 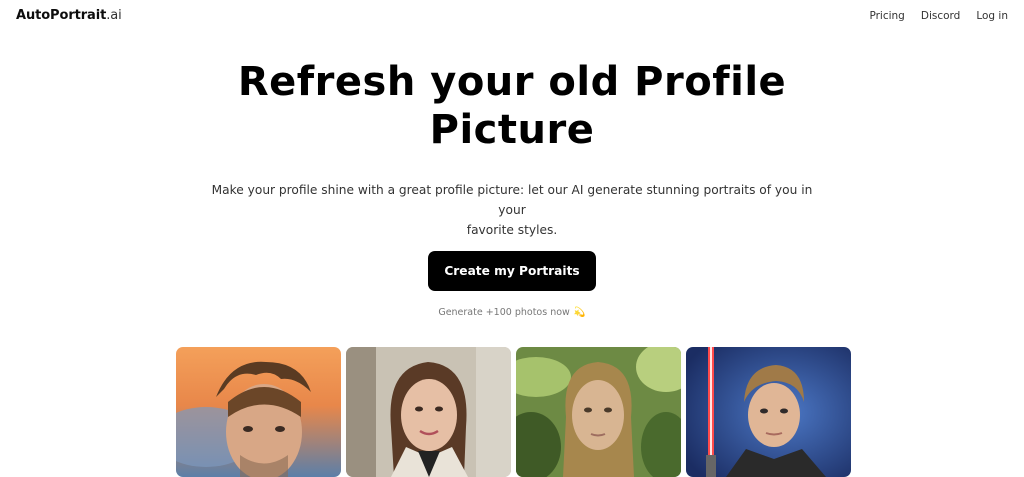 I want to click on hero-title-line-2: Picture, so click(x=512, y=130).